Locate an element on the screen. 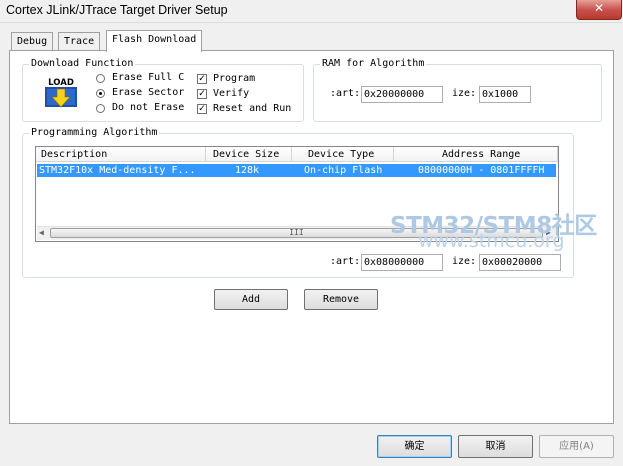 This screenshot has width=623, height=466. erase-full-chip-label: Erase Full C is located at coordinates (148, 77).